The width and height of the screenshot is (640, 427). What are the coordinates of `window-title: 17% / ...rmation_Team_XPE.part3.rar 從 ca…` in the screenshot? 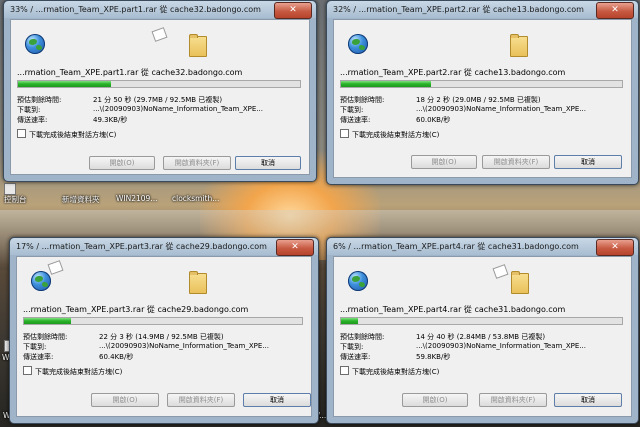 It's located at (141, 246).